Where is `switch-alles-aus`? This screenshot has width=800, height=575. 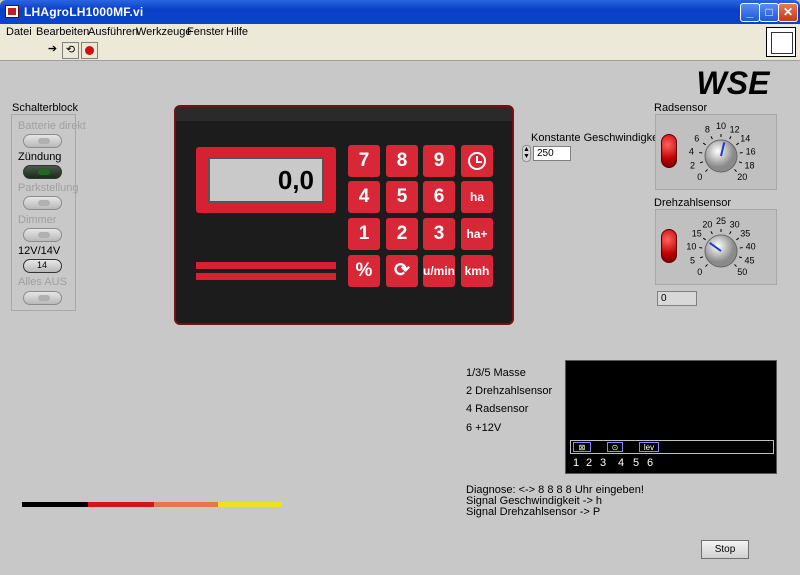 switch-alles-aus is located at coordinates (42, 298).